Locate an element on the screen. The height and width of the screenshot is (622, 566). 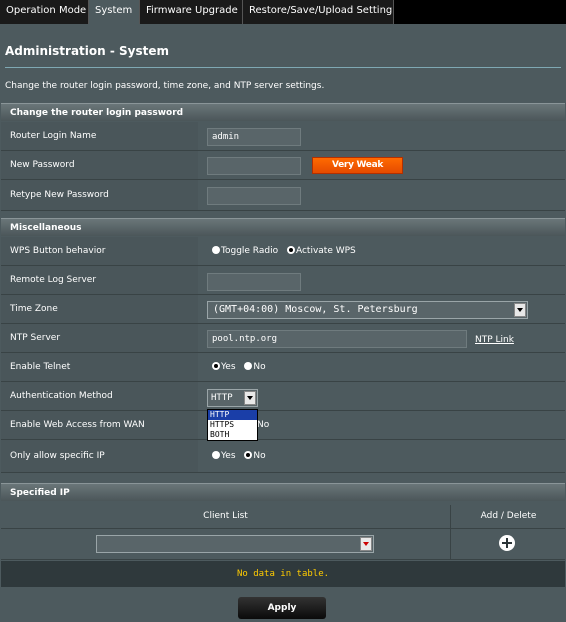
col-add-delete: Add / Delete is located at coordinates (508, 516).